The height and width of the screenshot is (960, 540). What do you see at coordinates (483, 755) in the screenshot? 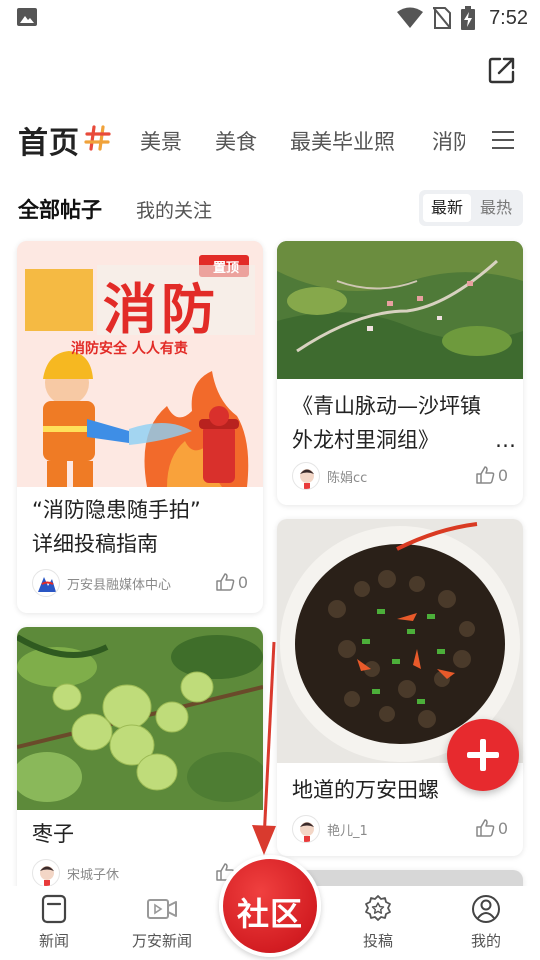
I see `add-post-button` at bounding box center [483, 755].